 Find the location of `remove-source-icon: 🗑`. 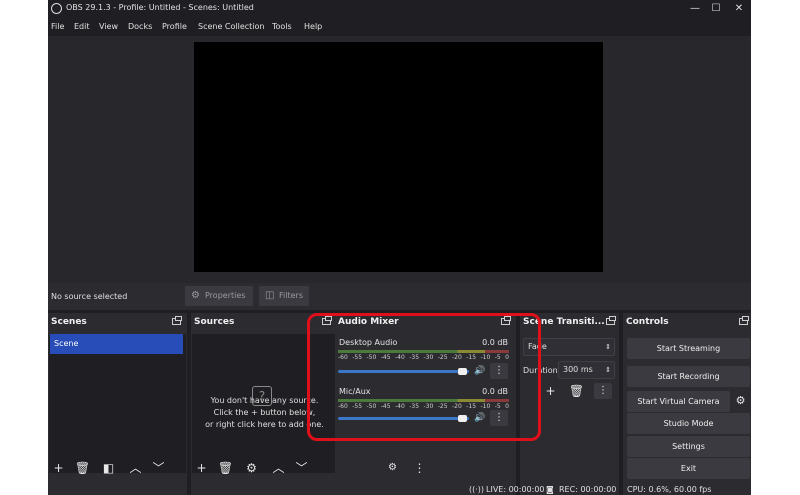

remove-source-icon: 🗑 is located at coordinates (225, 468).